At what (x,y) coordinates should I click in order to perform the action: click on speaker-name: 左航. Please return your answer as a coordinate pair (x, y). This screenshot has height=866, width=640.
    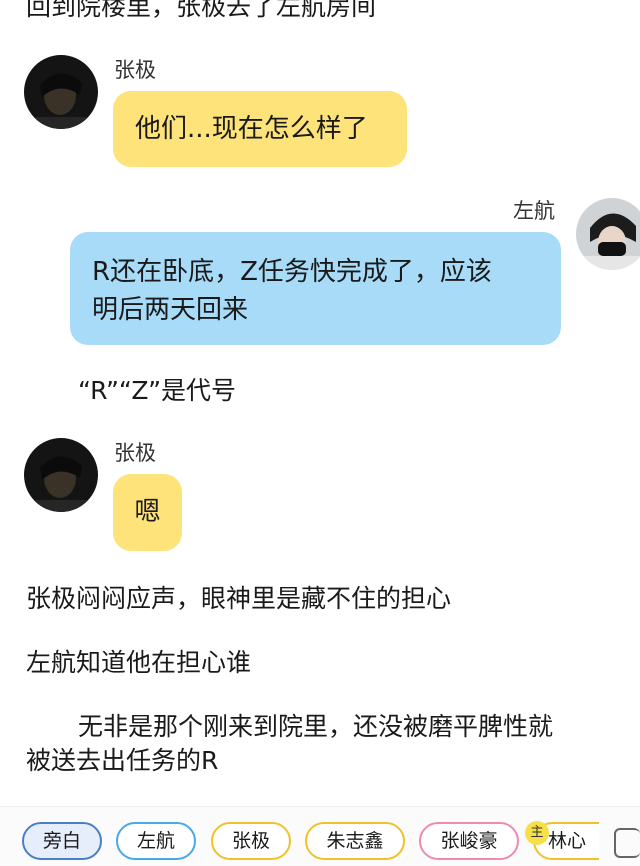
    Looking at the image, I should click on (534, 211).